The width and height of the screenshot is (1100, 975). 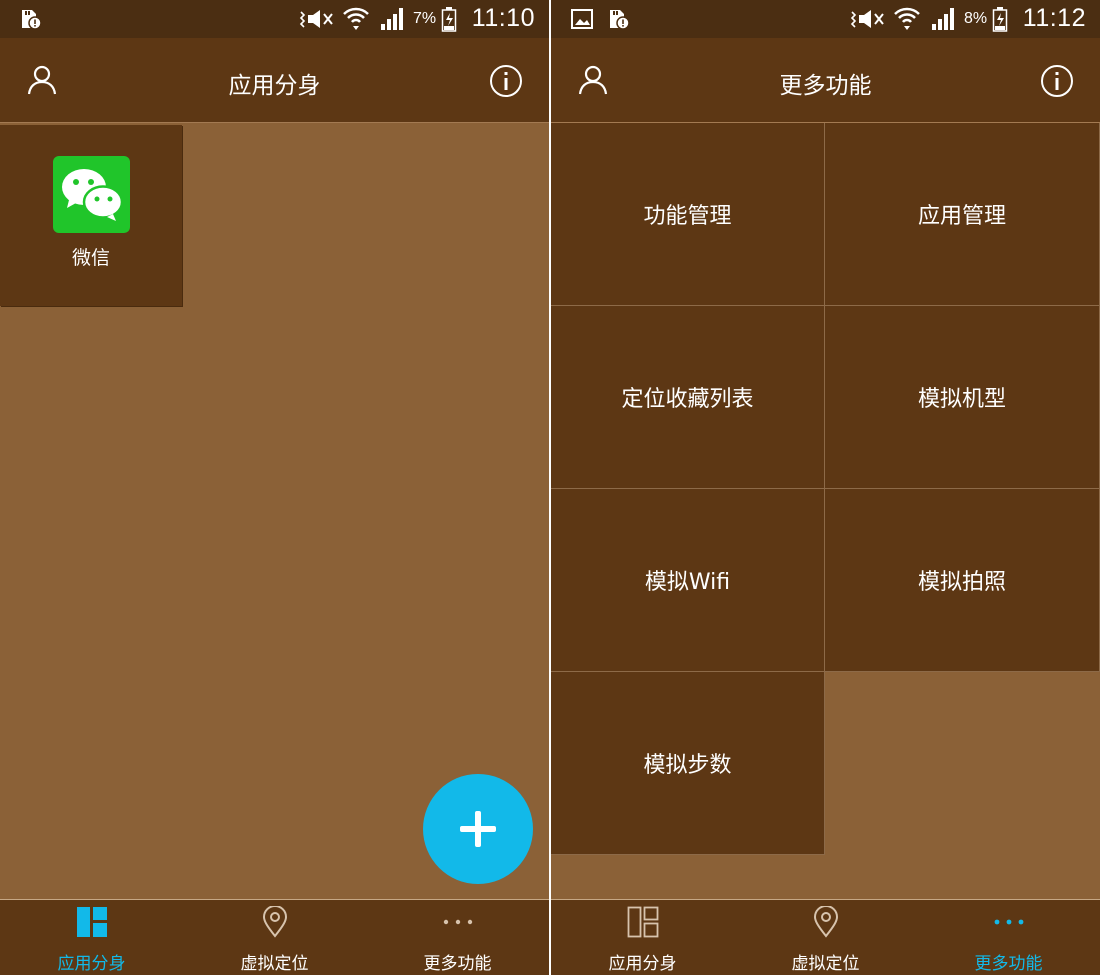 I want to click on status-time: 11:10, so click(x=503, y=18).